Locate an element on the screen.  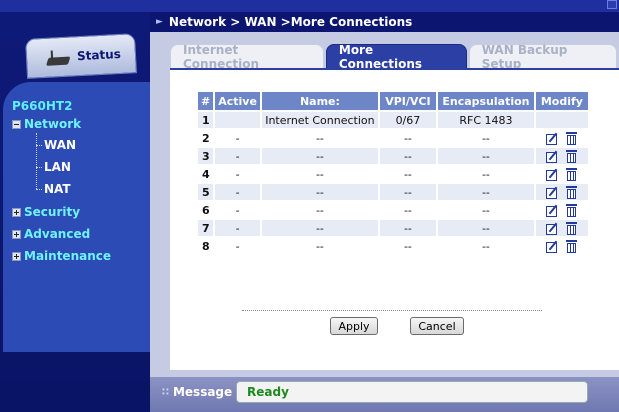
sidebar-item-network: Network is located at coordinates (46, 124).